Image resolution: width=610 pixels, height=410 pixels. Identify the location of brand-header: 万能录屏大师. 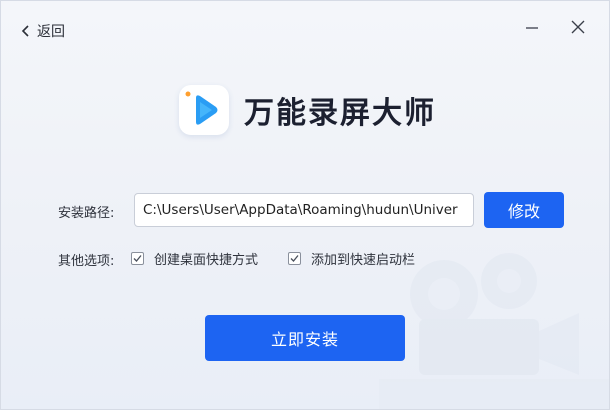
(307, 110).